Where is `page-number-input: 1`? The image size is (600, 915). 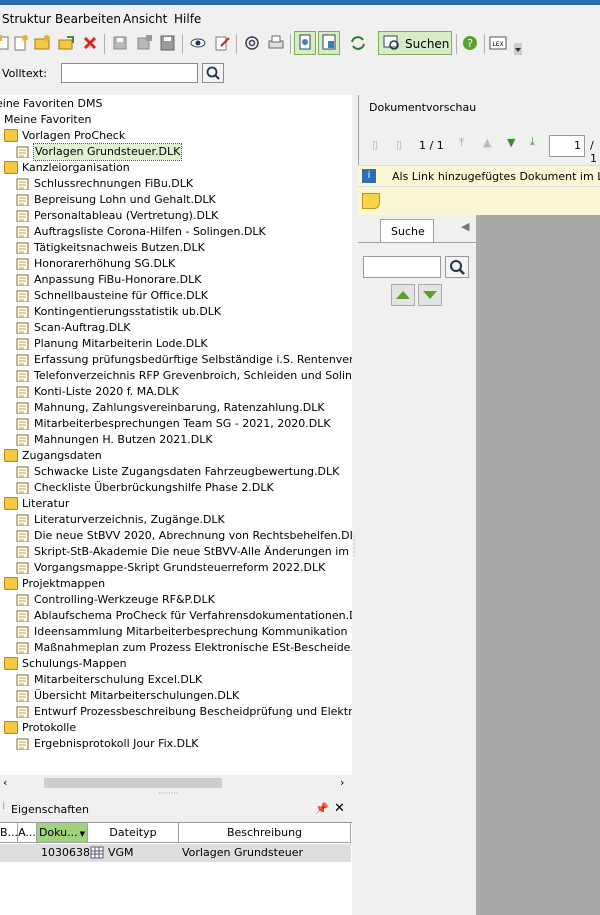 page-number-input: 1 is located at coordinates (567, 146).